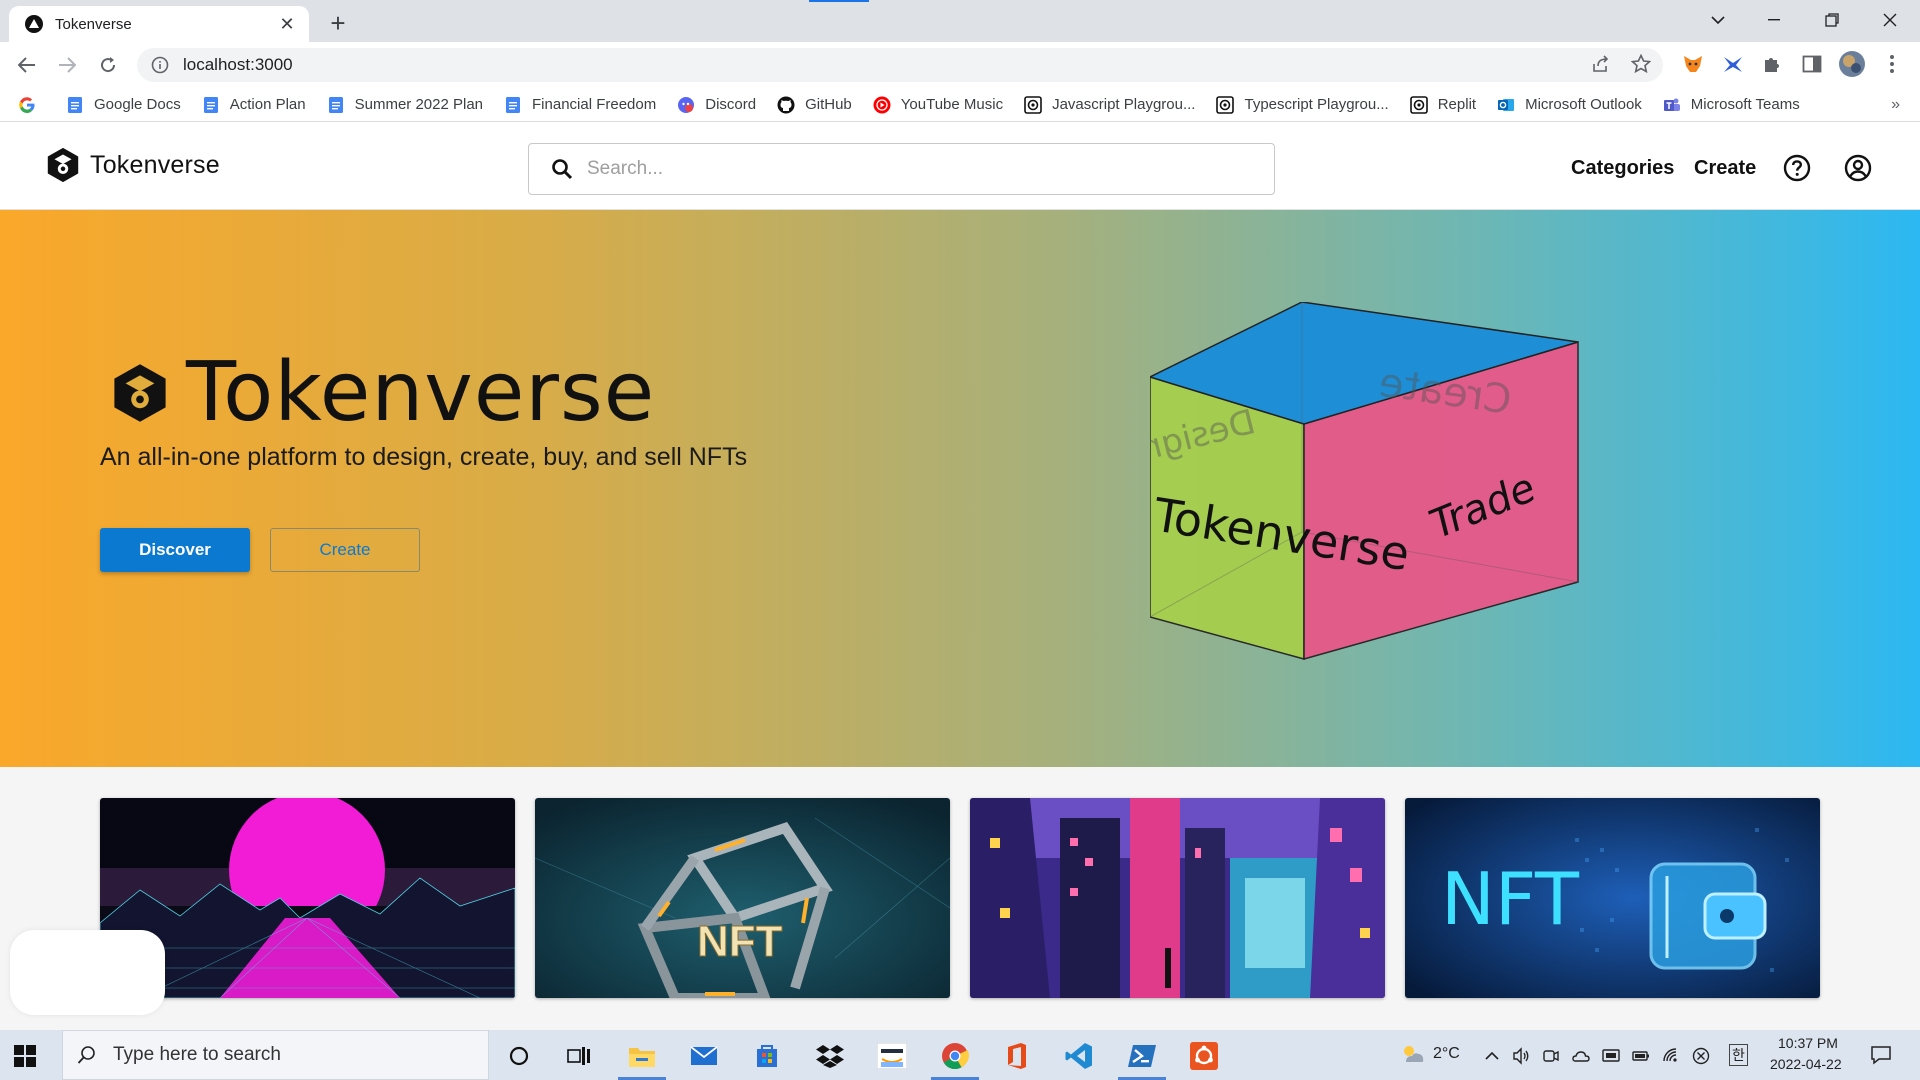  I want to click on taskbar-search: Type here to search, so click(275, 1055).